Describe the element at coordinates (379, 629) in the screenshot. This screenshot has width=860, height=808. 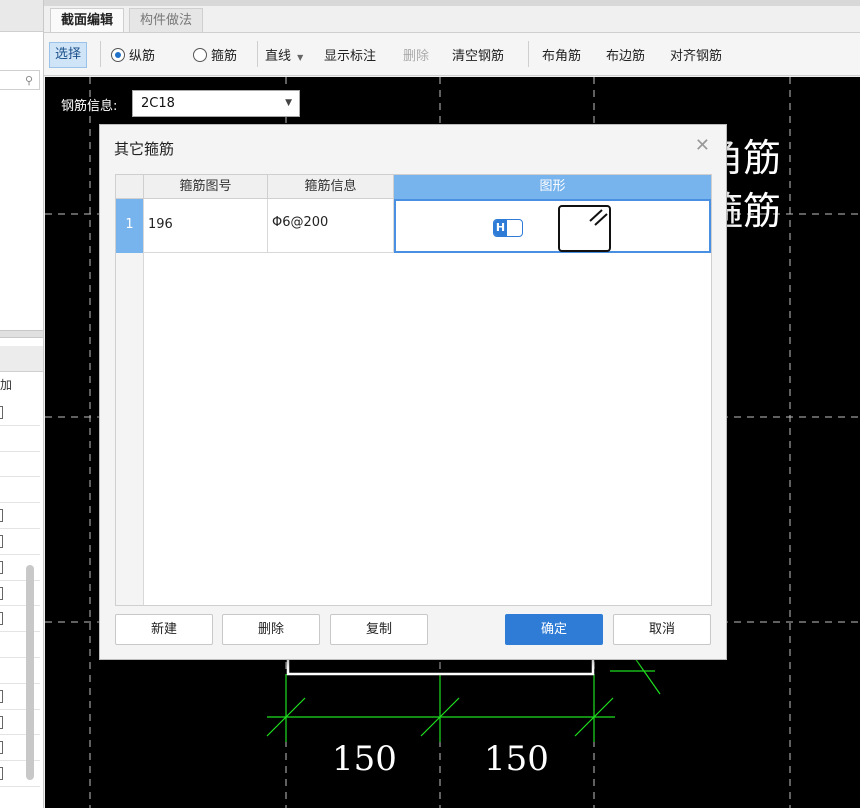
I see `copy-button: 复制` at that location.